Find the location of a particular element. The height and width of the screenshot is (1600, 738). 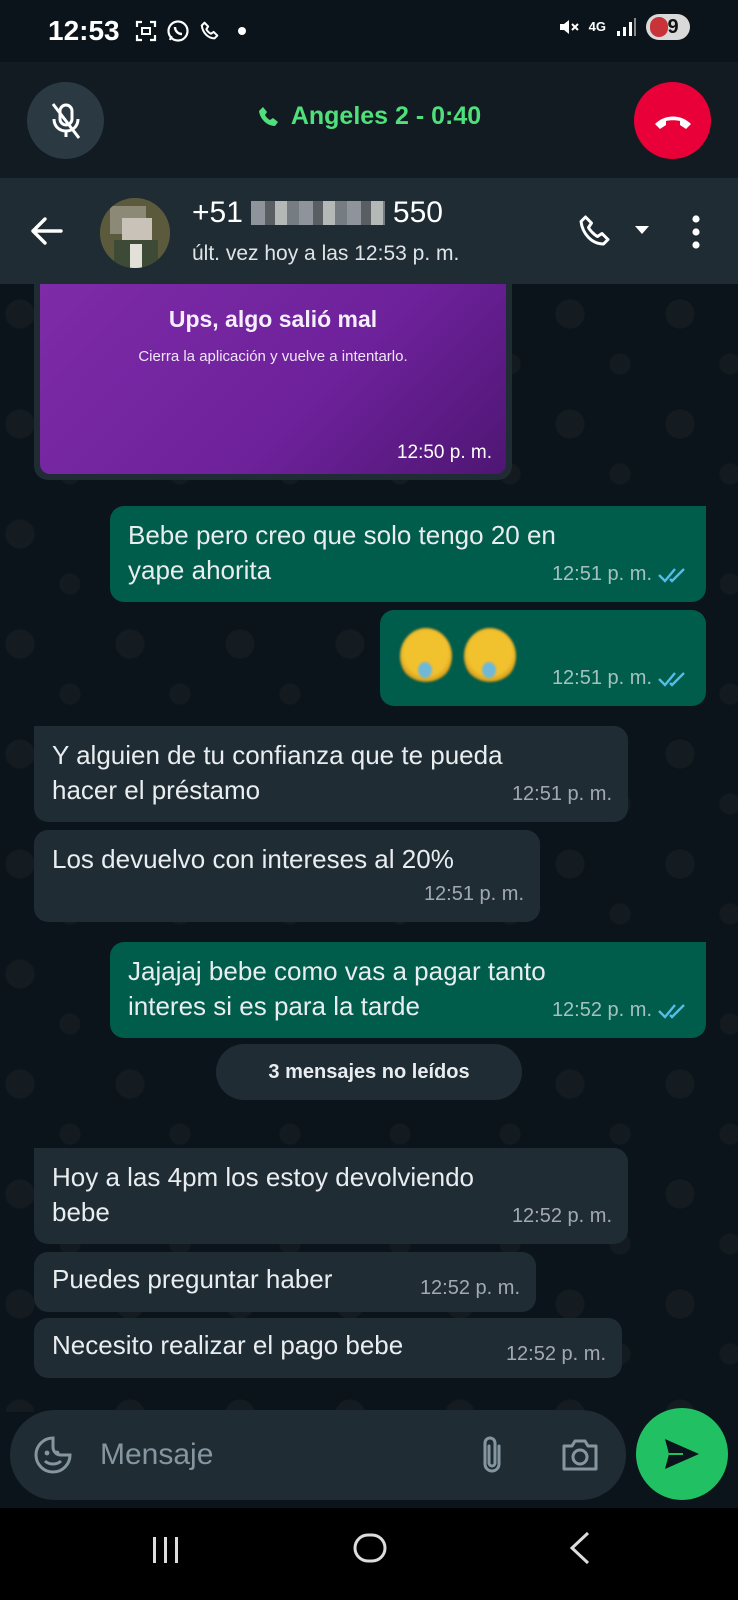

status-icons-right: 4G 9 is located at coordinates (623, 27).